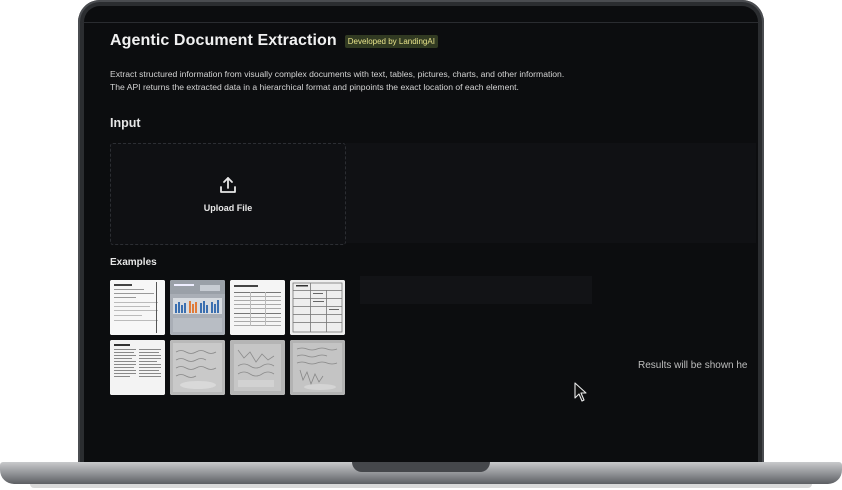 This screenshot has height=490, width=842. I want to click on mouse-pointer-icon, so click(580, 392).